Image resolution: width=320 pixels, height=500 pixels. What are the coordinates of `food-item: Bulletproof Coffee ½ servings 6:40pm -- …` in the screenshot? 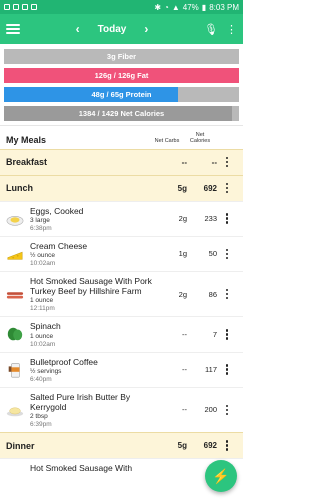 It's located at (121, 369).